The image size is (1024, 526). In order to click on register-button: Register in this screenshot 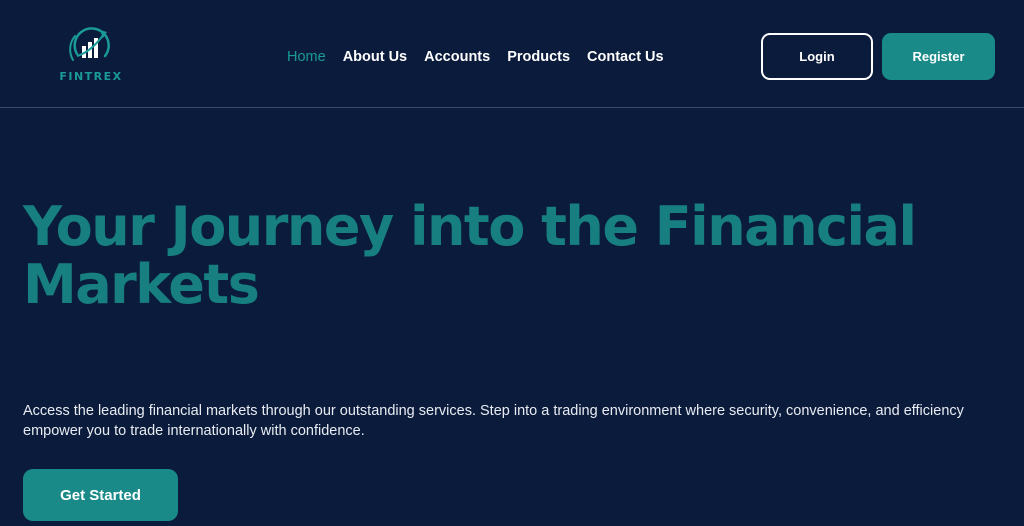, I will do `click(938, 56)`.